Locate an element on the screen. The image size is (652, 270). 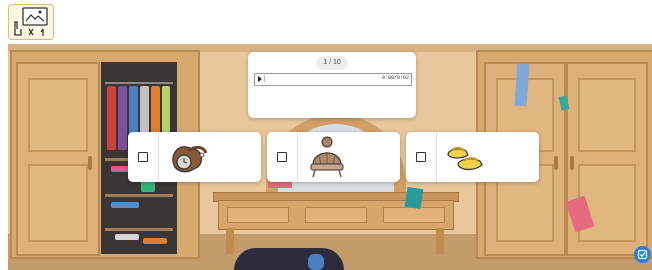
answer-option-winter-hat is located at coordinates (333, 157).